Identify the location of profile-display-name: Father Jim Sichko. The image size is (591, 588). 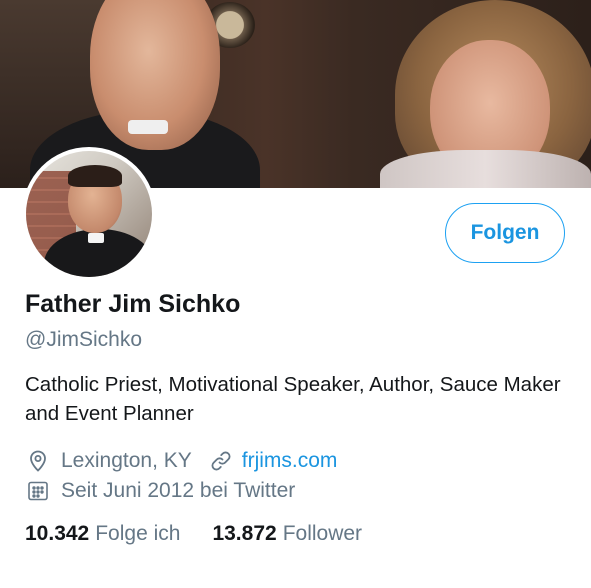
(133, 304).